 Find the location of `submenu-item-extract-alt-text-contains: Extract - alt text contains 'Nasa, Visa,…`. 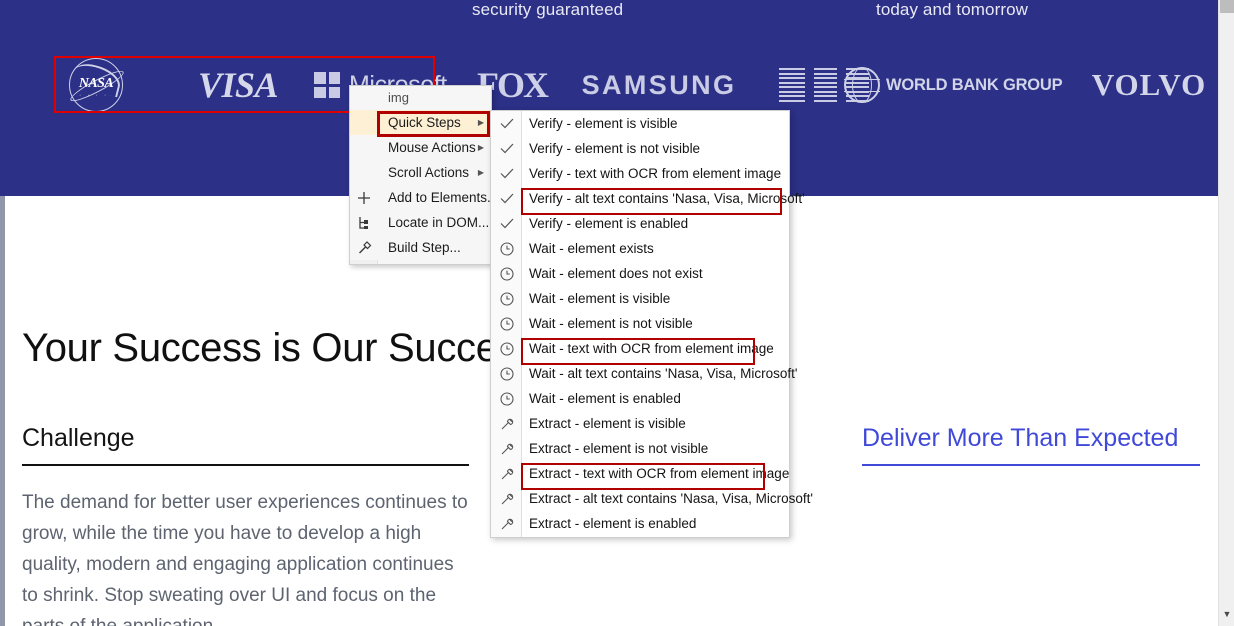

submenu-item-extract-alt-text-contains: Extract - alt text contains 'Nasa, Visa,… is located at coordinates (652, 498).